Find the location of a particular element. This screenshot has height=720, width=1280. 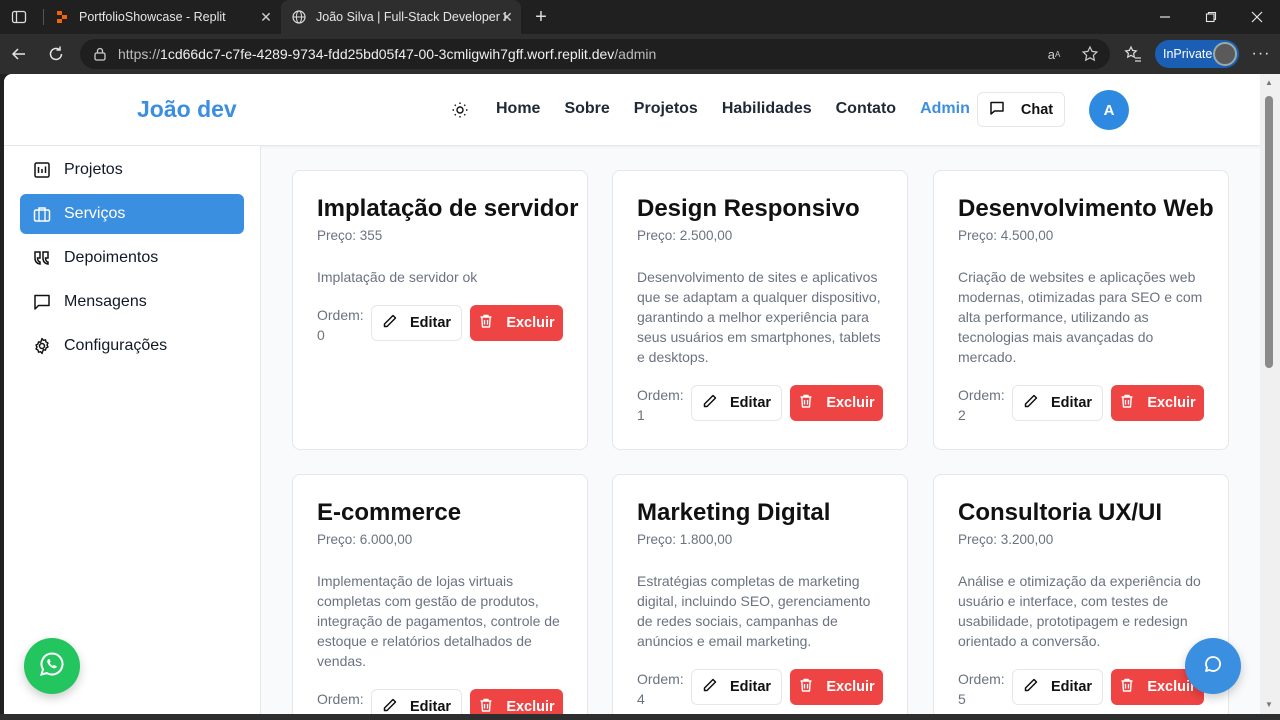

card-actions: Ordem: Editar Excluir is located at coordinates (440, 701).